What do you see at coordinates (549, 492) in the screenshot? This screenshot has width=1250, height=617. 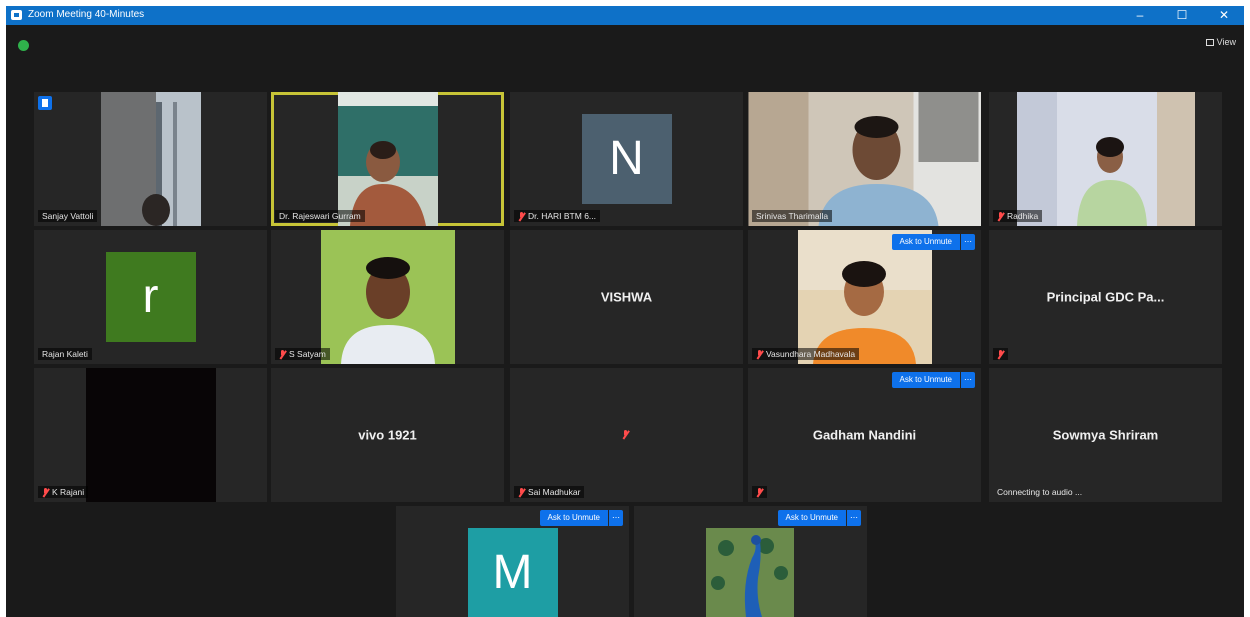 I see `participant-name-bar: Sai Madhukar` at bounding box center [549, 492].